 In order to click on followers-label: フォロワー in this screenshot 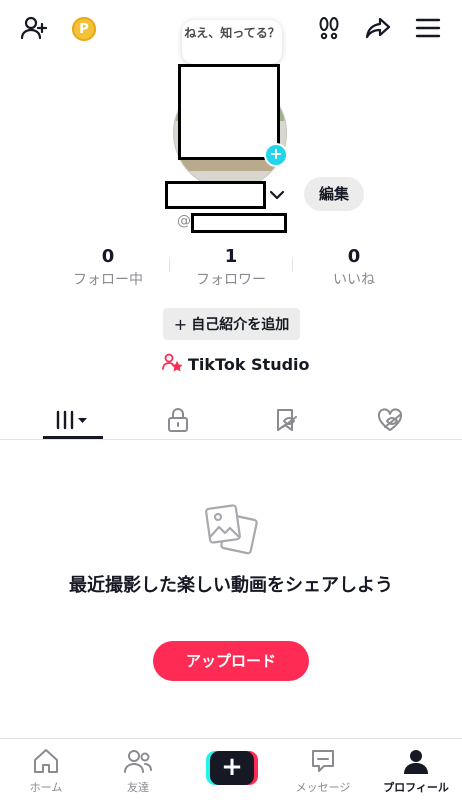, I will do `click(231, 280)`.